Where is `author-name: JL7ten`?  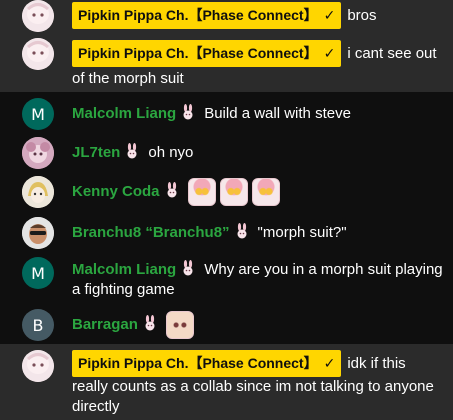 author-name: JL7ten is located at coordinates (96, 152).